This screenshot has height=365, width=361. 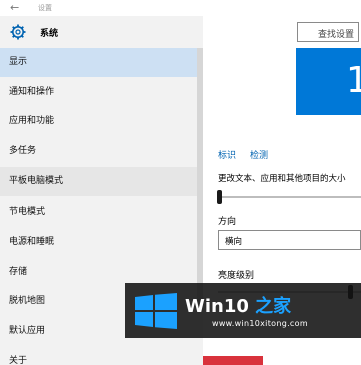 What do you see at coordinates (227, 154) in the screenshot?
I see `identify-link: 标识` at bounding box center [227, 154].